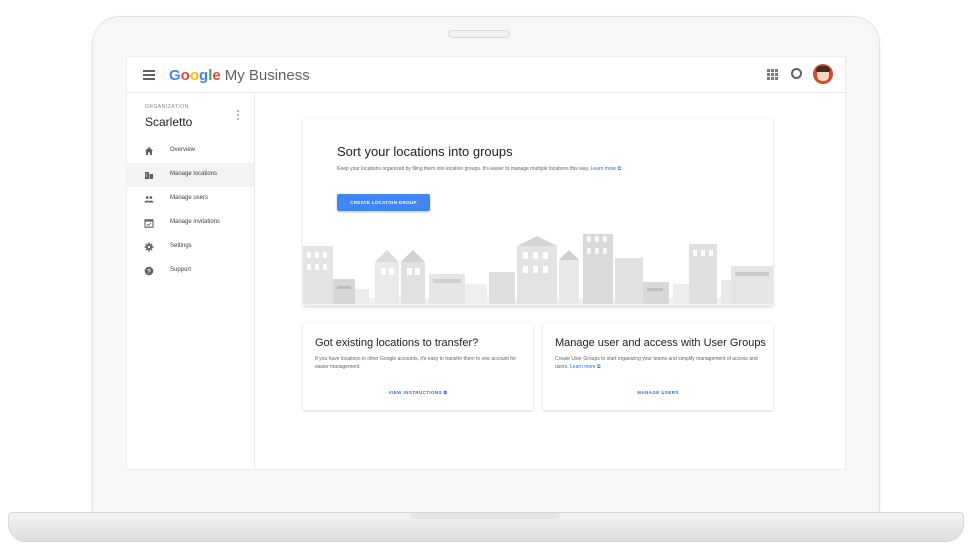 Image resolution: width=969 pixels, height=547 pixels. Describe the element at coordinates (425, 151) in the screenshot. I see `card-title: Sort your locations into groups` at that location.